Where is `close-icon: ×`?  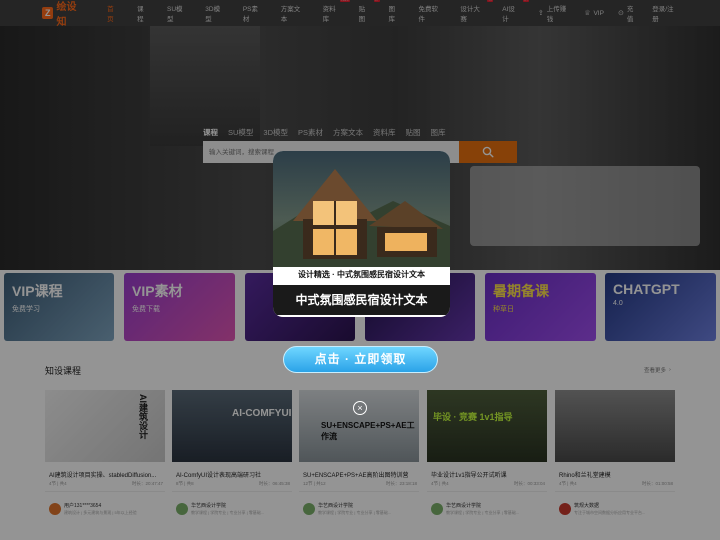
close-icon: × is located at coordinates (360, 408).